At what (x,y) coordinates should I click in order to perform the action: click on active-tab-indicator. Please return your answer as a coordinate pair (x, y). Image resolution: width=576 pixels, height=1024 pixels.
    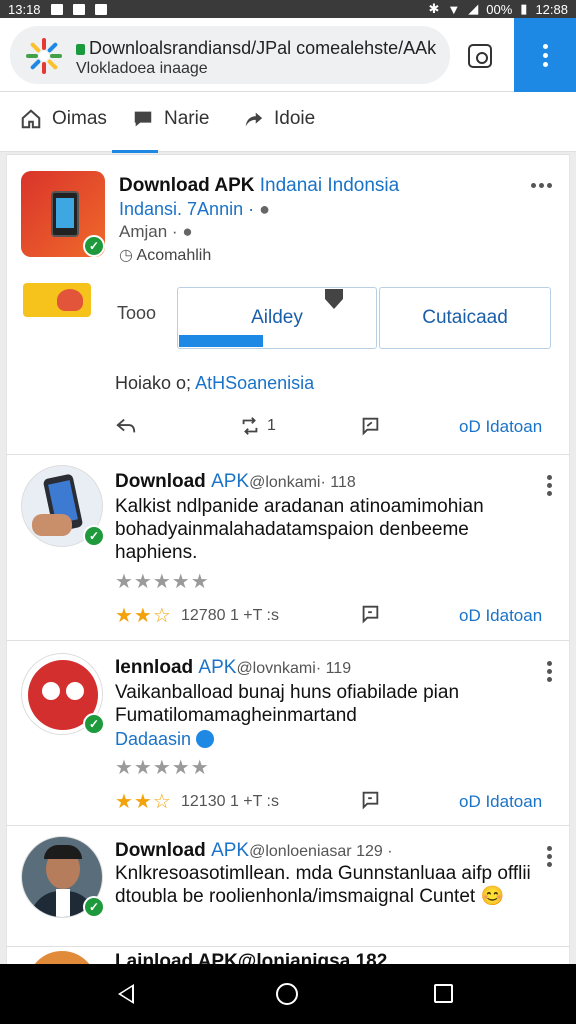
    Looking at the image, I should click on (135, 151).